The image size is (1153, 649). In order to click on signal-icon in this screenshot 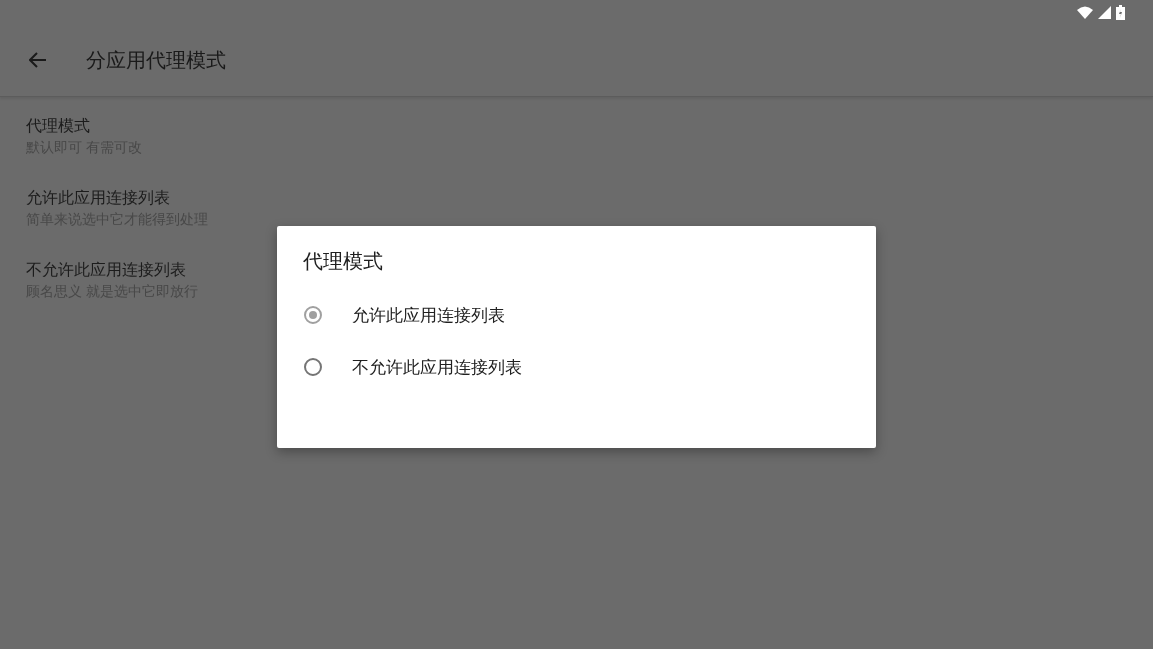, I will do `click(1104, 12)`.